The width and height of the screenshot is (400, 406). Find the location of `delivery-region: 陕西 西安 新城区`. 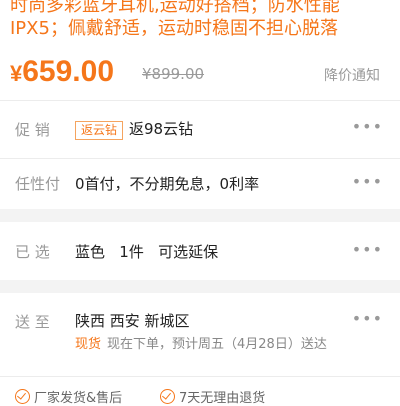

delivery-region: 陕西 西安 新城区 is located at coordinates (132, 321).